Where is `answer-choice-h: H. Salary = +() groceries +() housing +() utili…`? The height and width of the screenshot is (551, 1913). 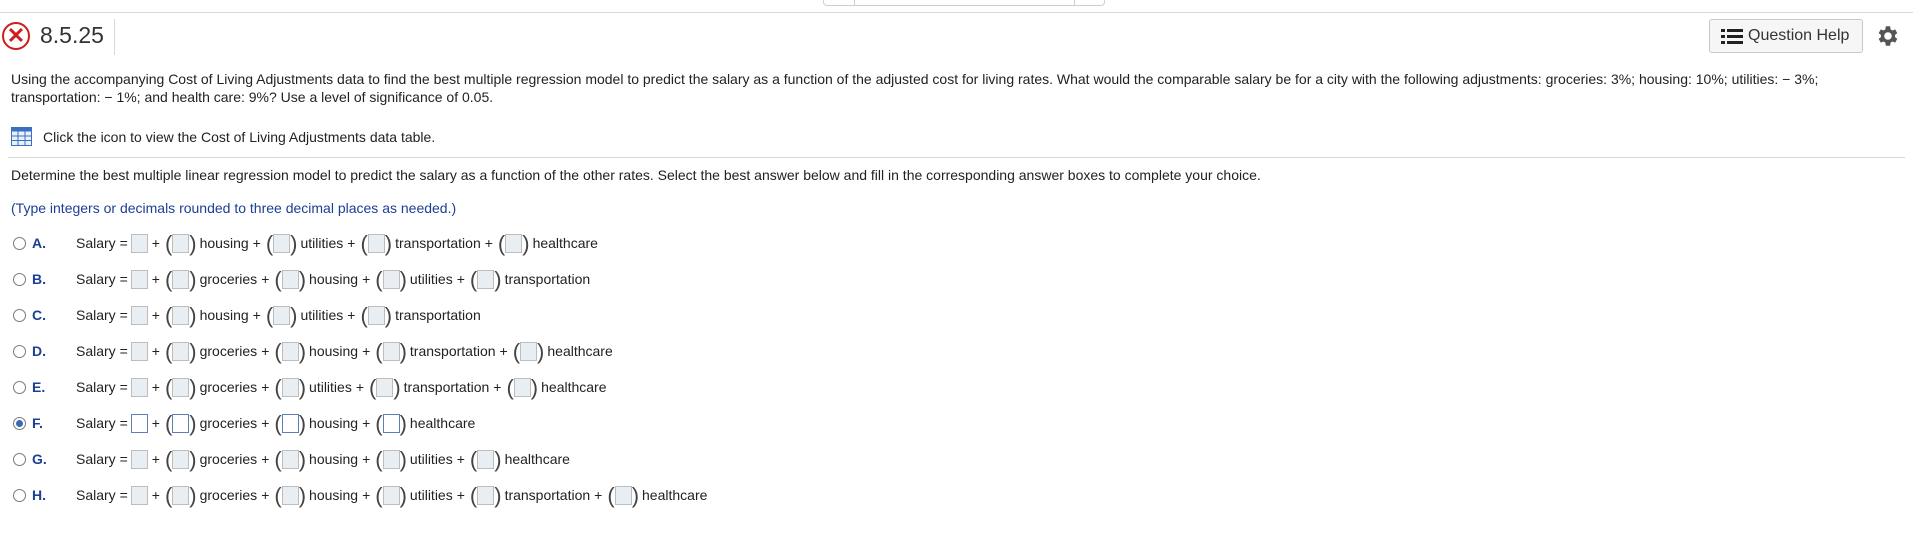
answer-choice-h: H. Salary = +() groceries +() housing +() utili… is located at coordinates (360, 495).